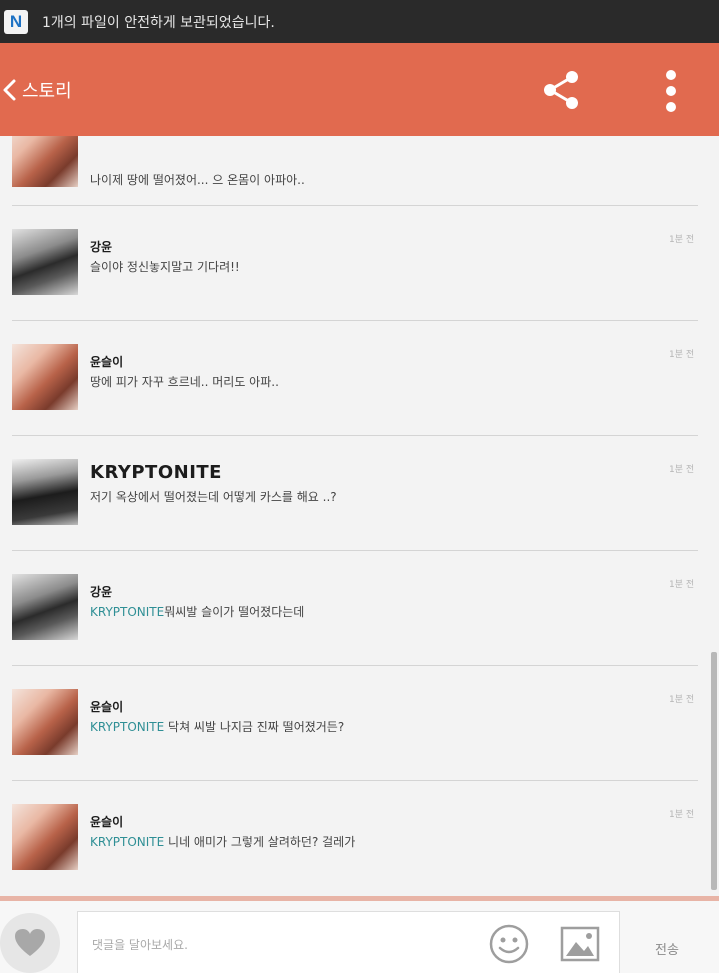 The height and width of the screenshot is (973, 719). Describe the element at coordinates (16, 21) in the screenshot. I see `notification-app-icon: N` at that location.